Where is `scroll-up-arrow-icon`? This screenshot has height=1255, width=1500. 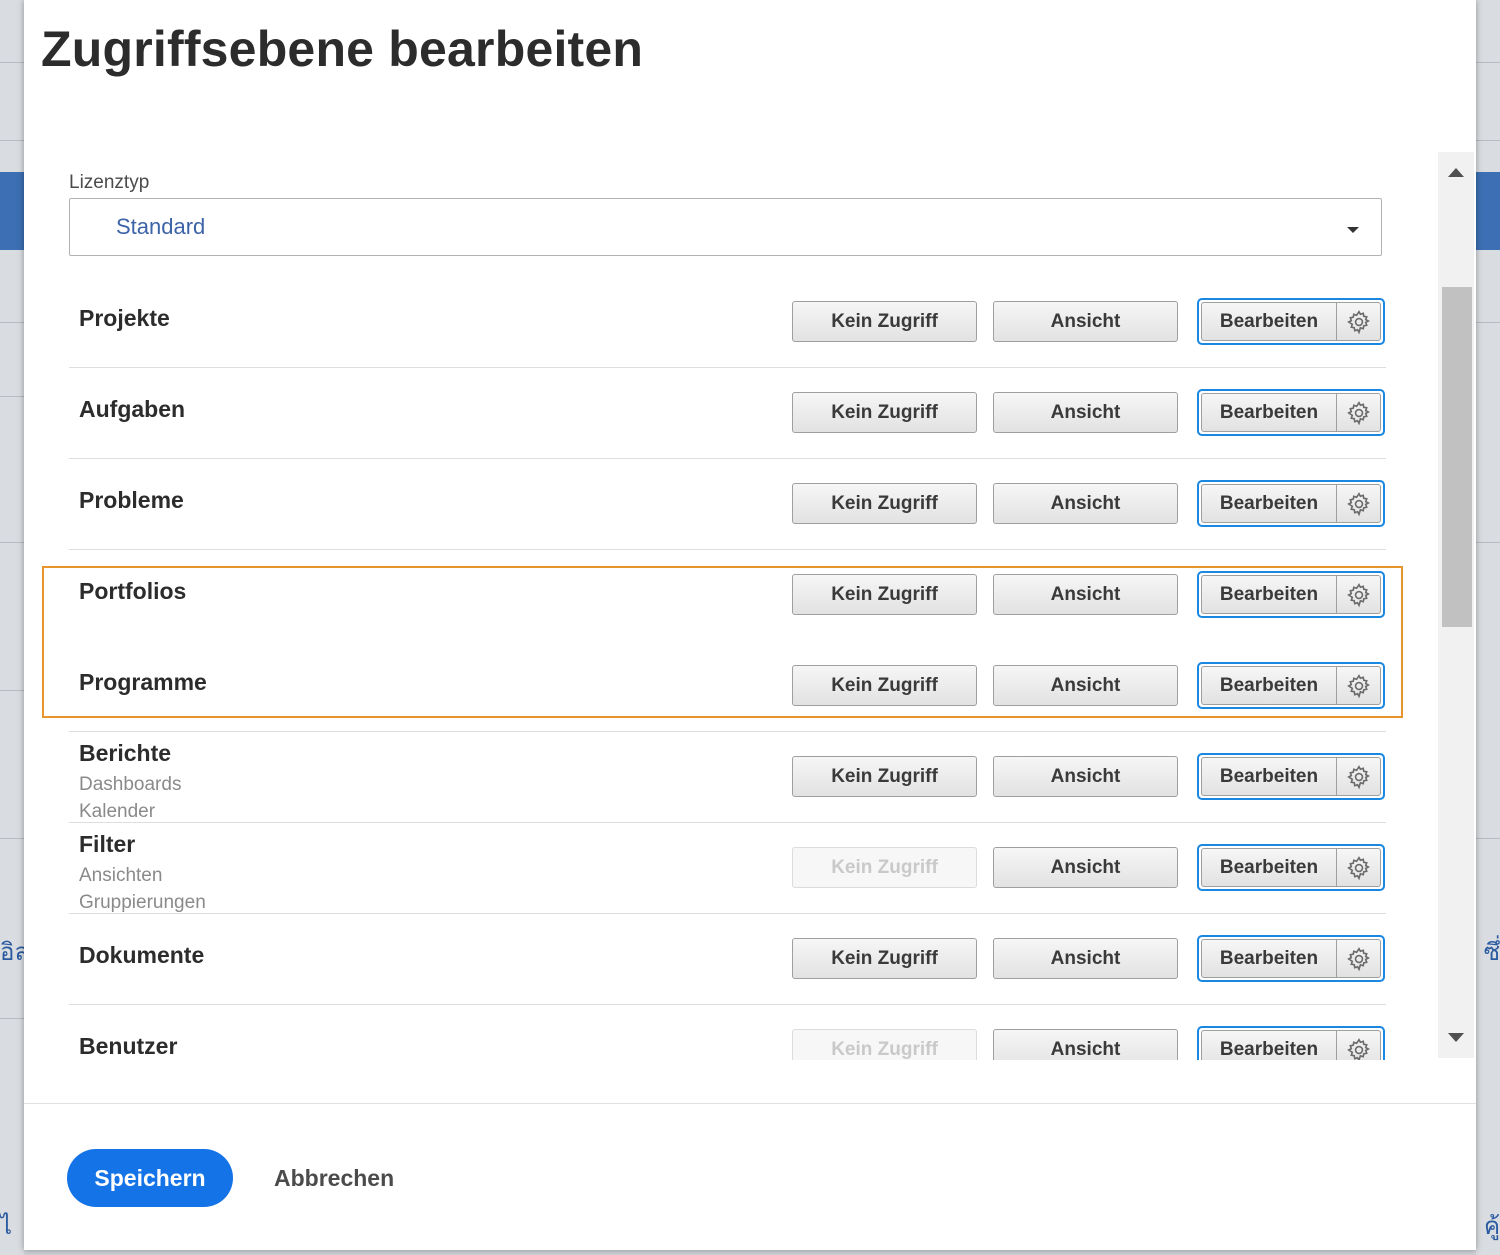
scroll-up-arrow-icon is located at coordinates (1456, 172).